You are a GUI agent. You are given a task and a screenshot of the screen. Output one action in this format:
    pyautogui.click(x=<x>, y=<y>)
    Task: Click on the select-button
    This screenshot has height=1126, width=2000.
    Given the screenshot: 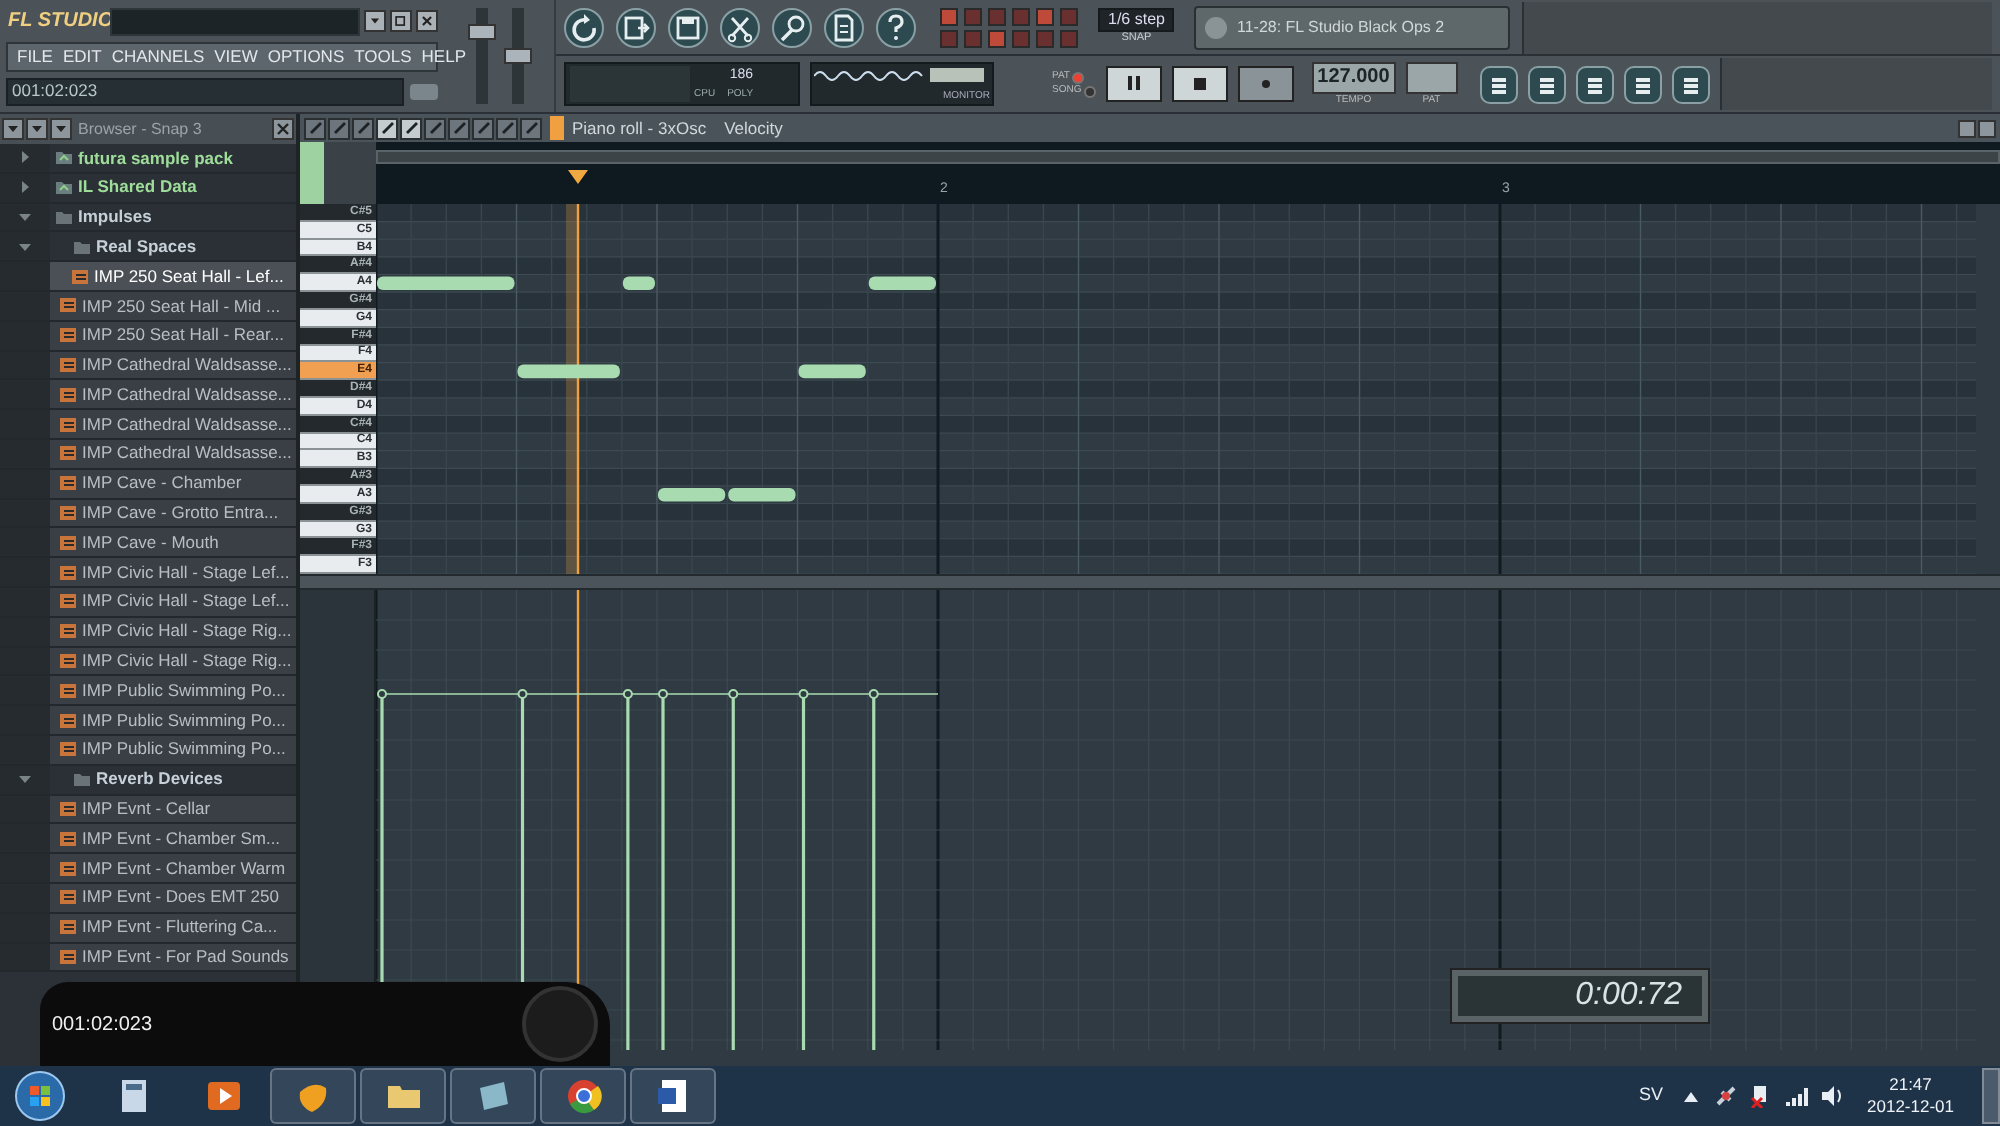 What is the action you would take?
    pyautogui.click(x=483, y=128)
    